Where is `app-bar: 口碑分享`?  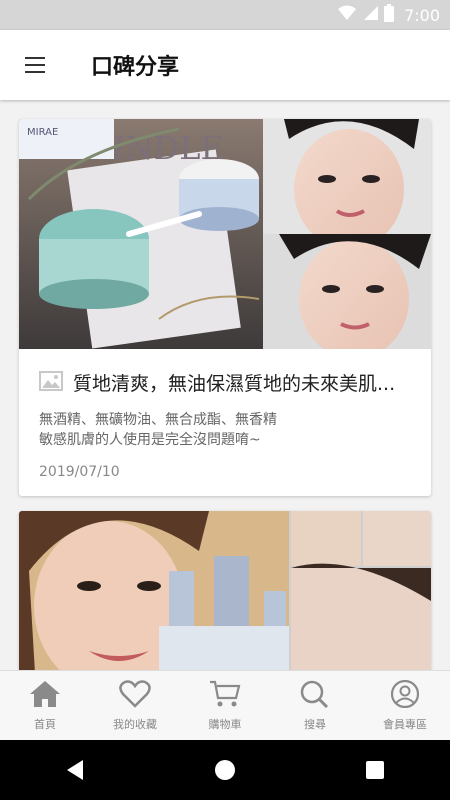
app-bar: 口碑分享 is located at coordinates (225, 65).